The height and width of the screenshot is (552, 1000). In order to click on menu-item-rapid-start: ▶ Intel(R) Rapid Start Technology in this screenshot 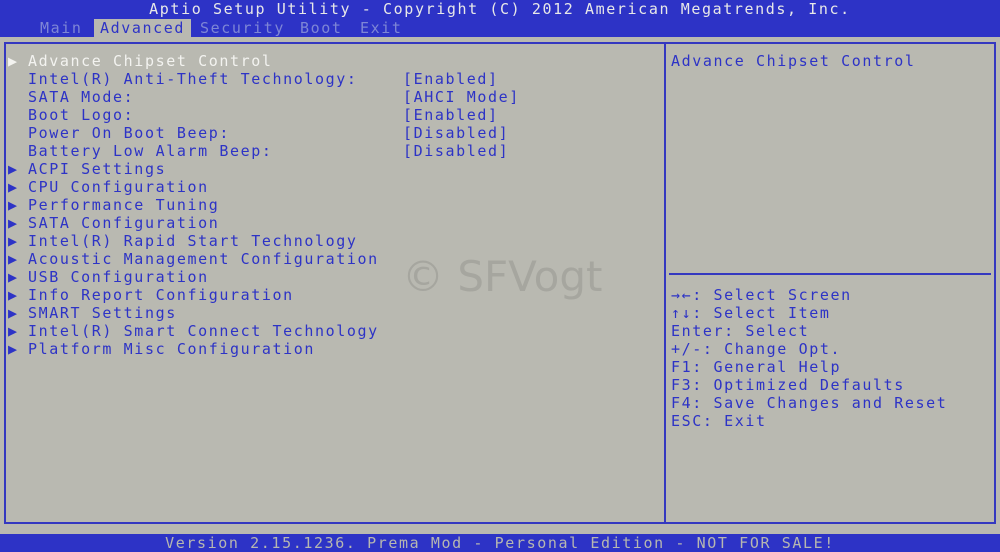, I will do `click(183, 241)`.